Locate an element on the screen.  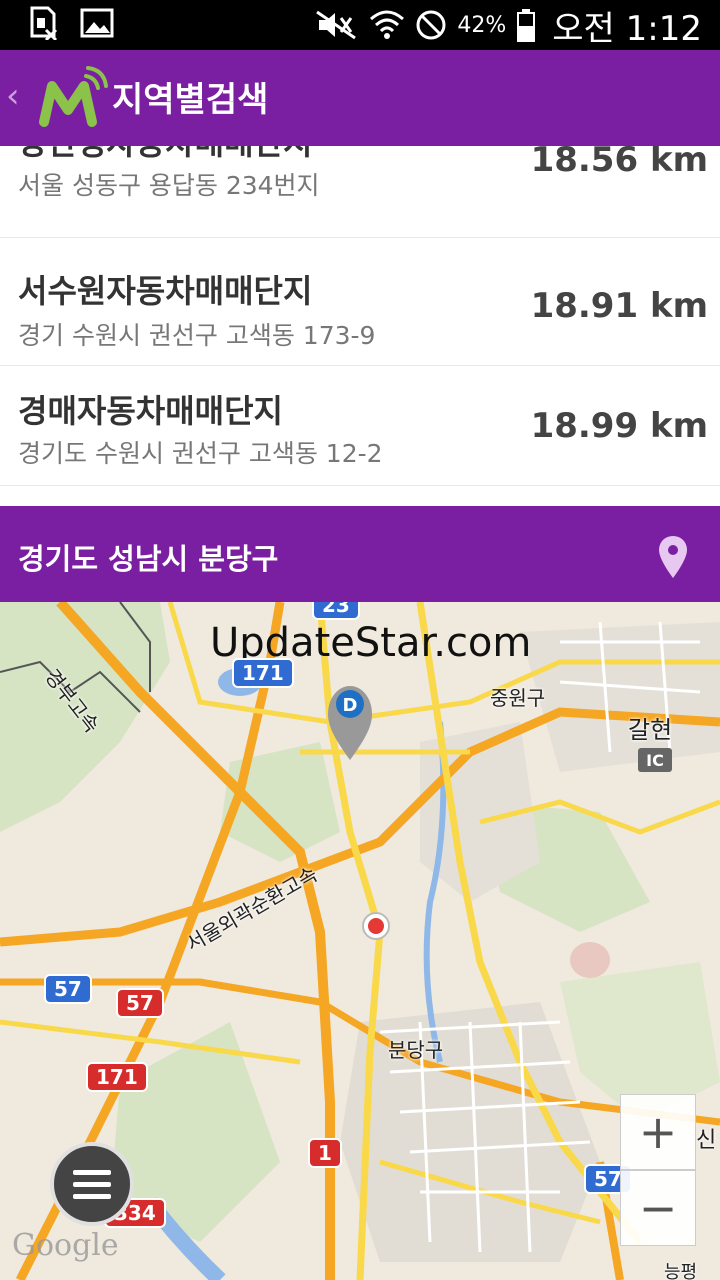
zoom-out-button: − is located at coordinates (658, 1208).